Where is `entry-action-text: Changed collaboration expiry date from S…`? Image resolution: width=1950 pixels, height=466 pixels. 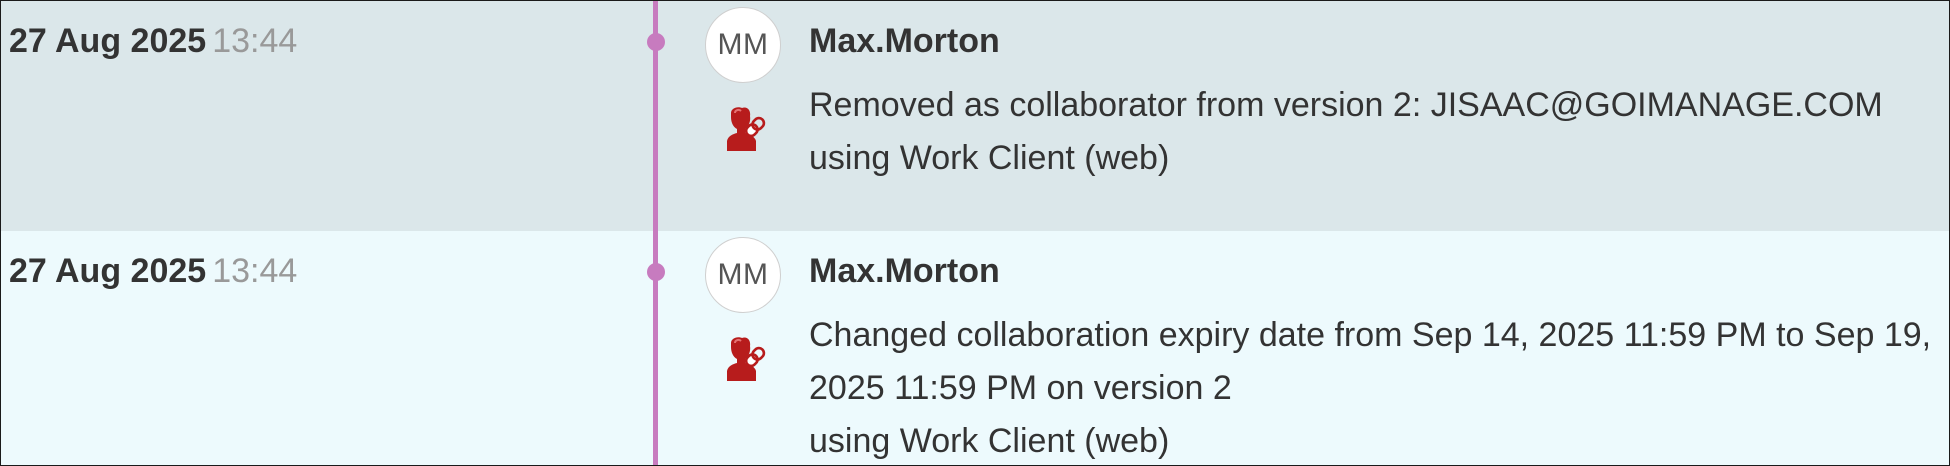
entry-action-text: Changed collaboration expiry date from S… is located at coordinates (1370, 361).